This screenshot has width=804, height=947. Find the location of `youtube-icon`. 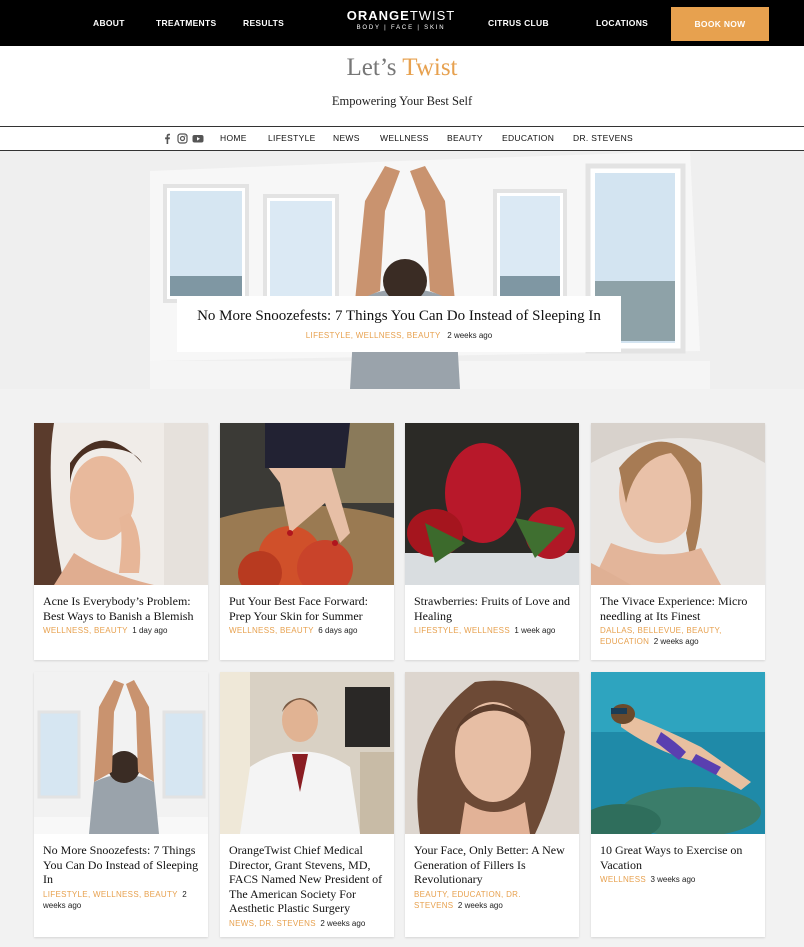

youtube-icon is located at coordinates (198, 138).